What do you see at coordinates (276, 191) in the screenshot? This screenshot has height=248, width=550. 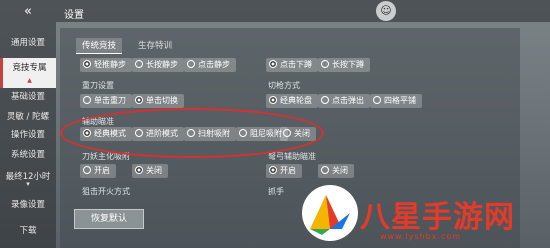 I see `grab-label: 抓手` at bounding box center [276, 191].